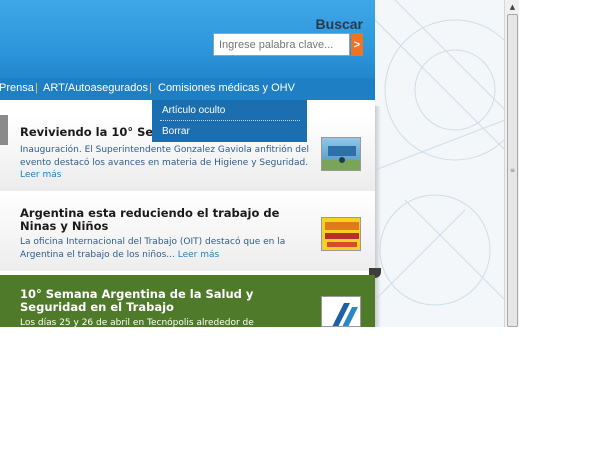  What do you see at coordinates (4, 130) in the screenshot?
I see `active-marker` at bounding box center [4, 130].